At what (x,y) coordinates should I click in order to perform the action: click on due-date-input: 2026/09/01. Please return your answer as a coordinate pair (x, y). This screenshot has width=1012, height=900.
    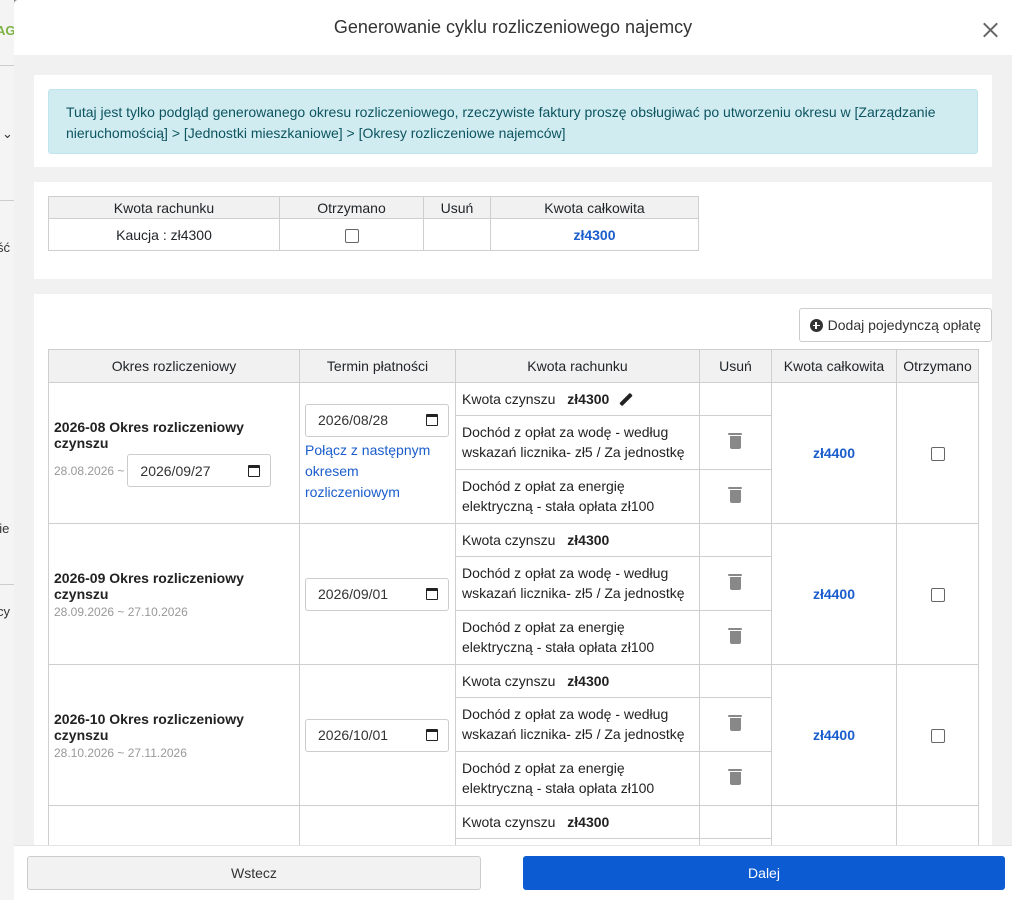
    Looking at the image, I should click on (377, 594).